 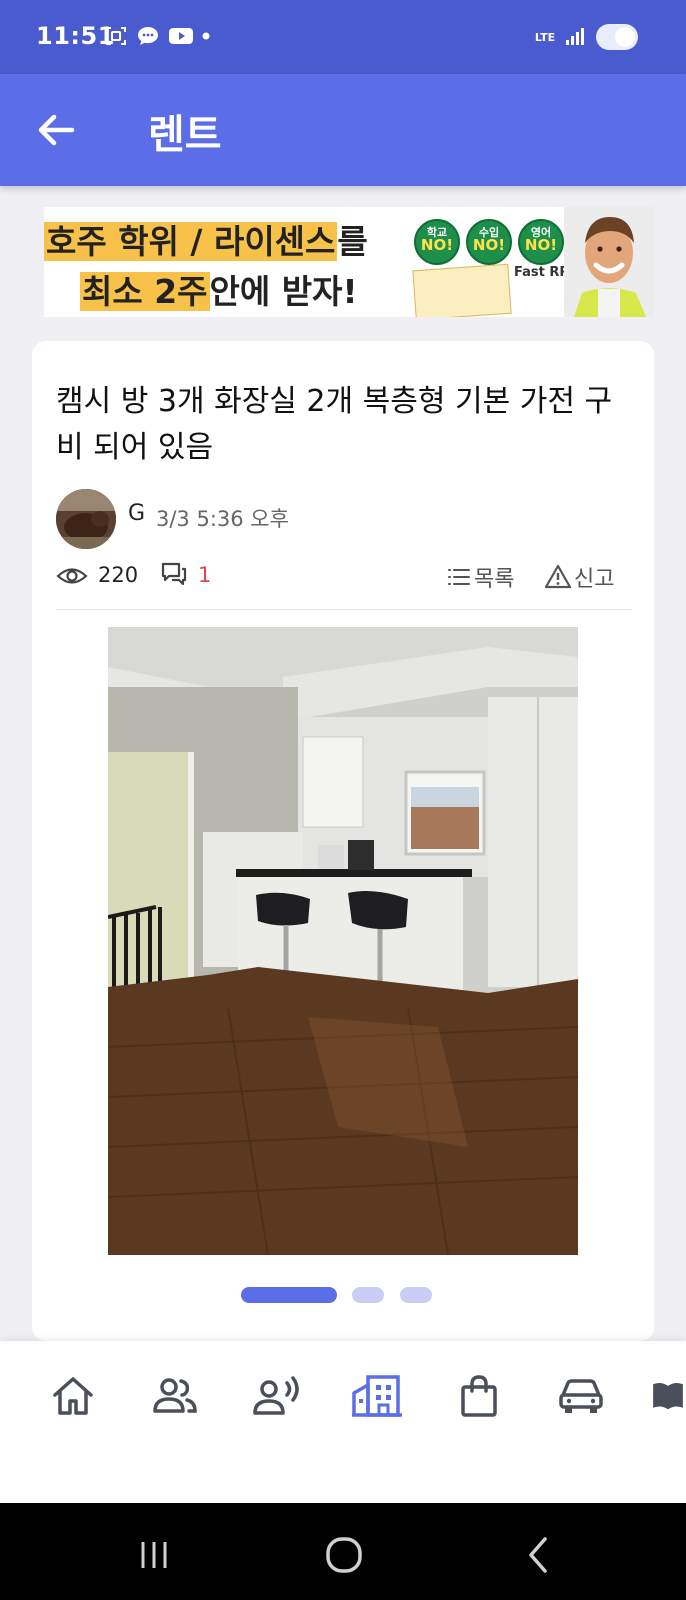 I want to click on youtube-icon, so click(x=180, y=36).